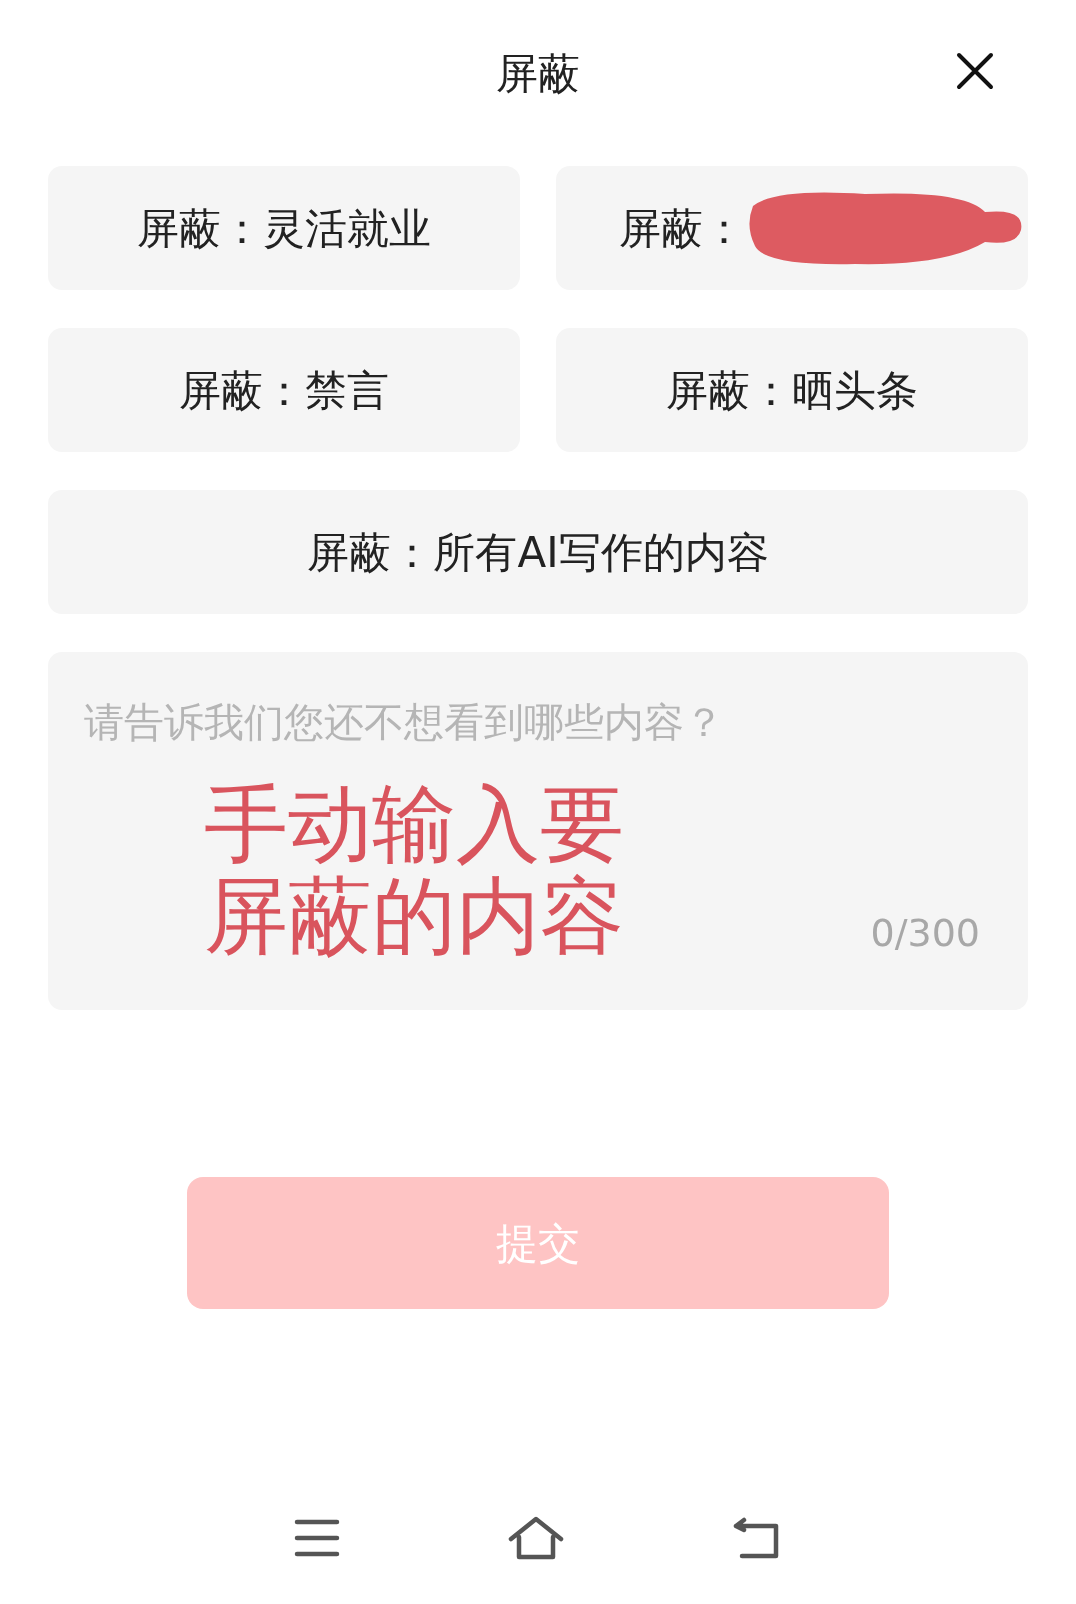 The height and width of the screenshot is (1604, 1076). What do you see at coordinates (975, 71) in the screenshot?
I see `close-icon` at bounding box center [975, 71].